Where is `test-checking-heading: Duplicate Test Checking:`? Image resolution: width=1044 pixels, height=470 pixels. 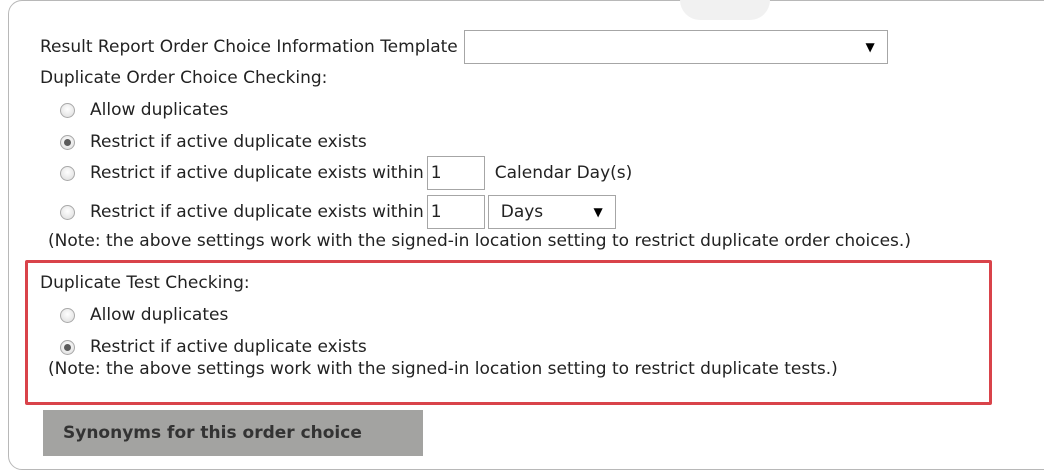
test-checking-heading: Duplicate Test Checking: is located at coordinates (145, 283).